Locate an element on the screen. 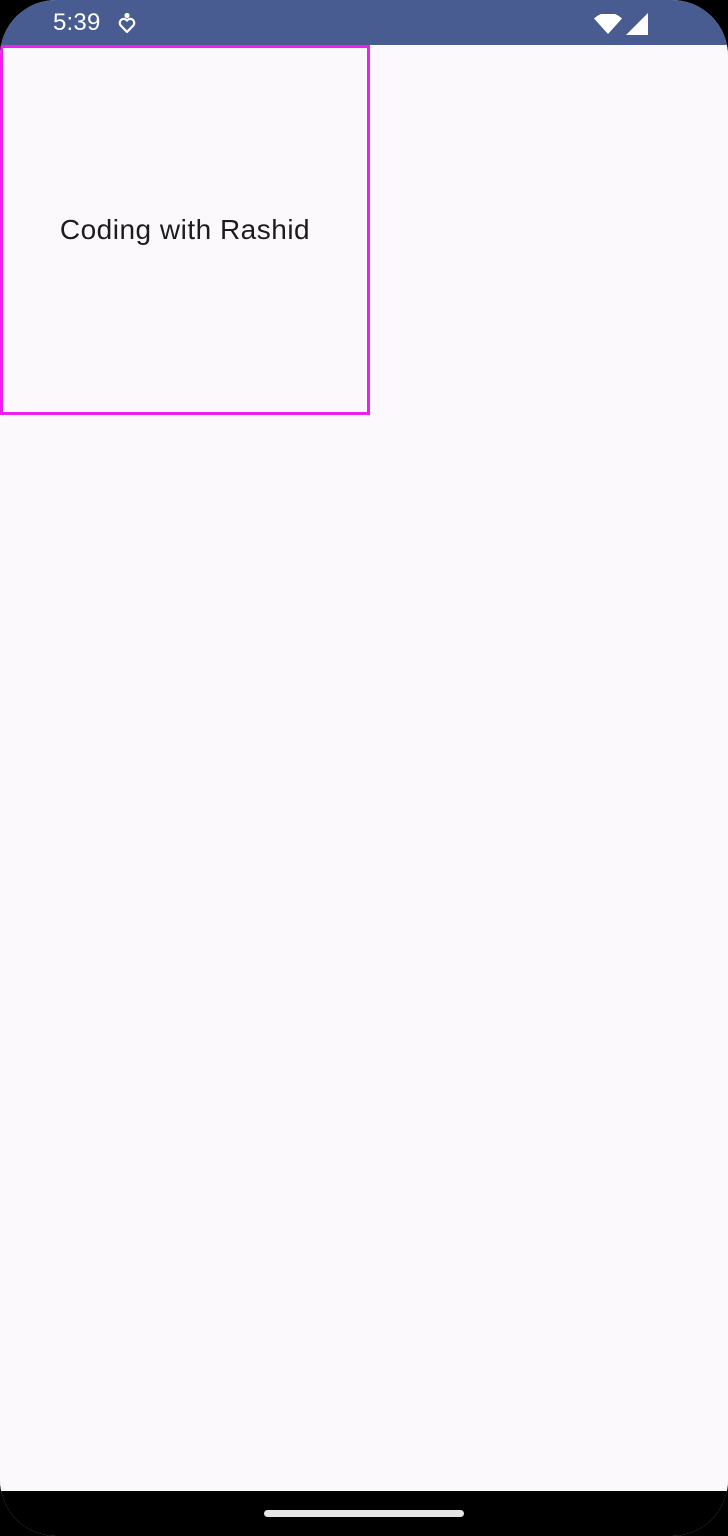 The height and width of the screenshot is (1536, 728). home-gesture-handle is located at coordinates (364, 1513).